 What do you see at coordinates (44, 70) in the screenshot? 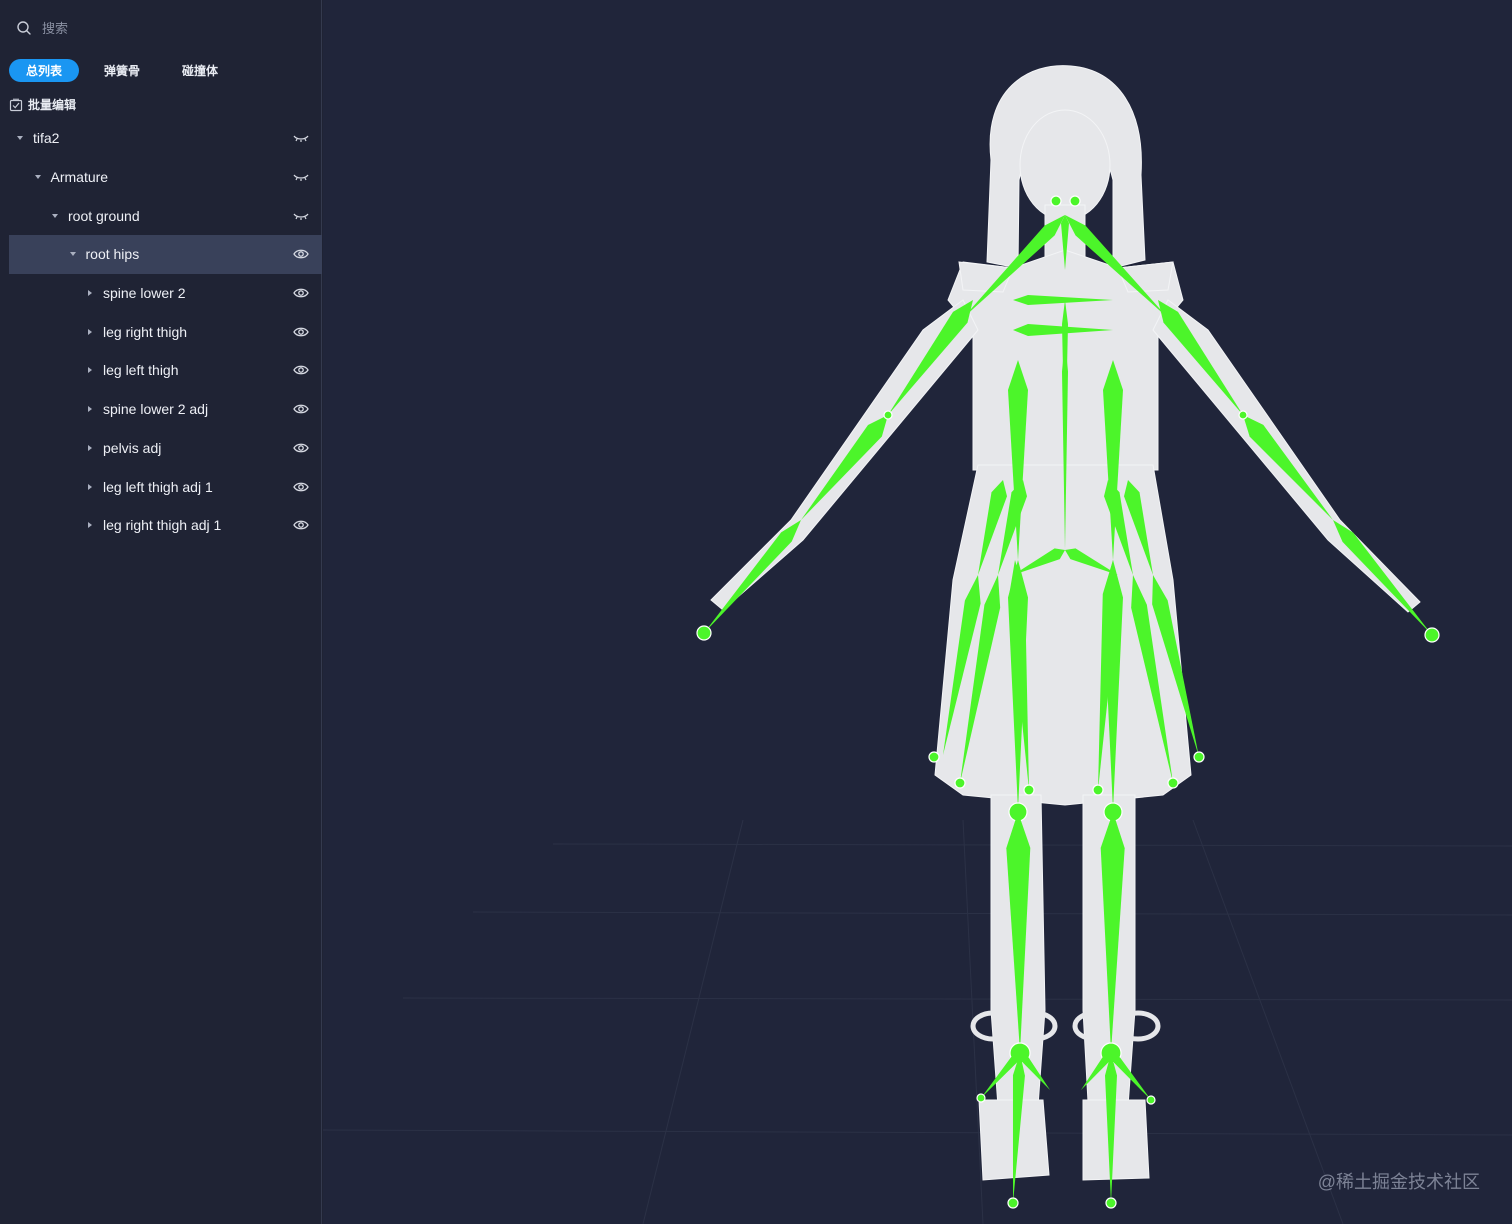
I see `tab-all-list: 总列表` at bounding box center [44, 70].